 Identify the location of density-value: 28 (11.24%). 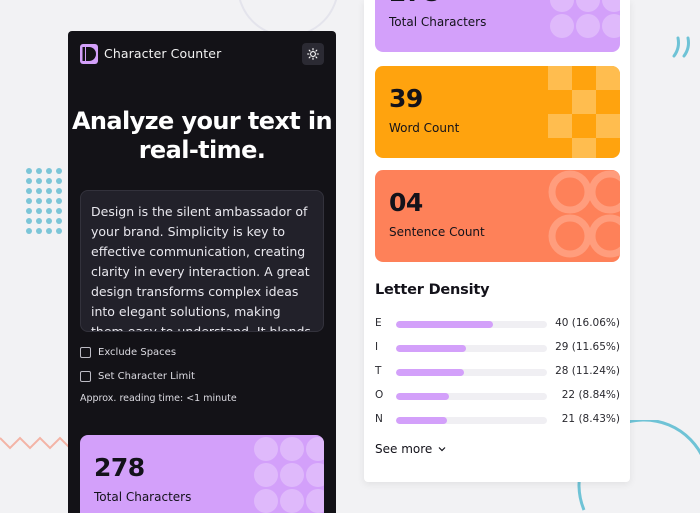
(587, 371).